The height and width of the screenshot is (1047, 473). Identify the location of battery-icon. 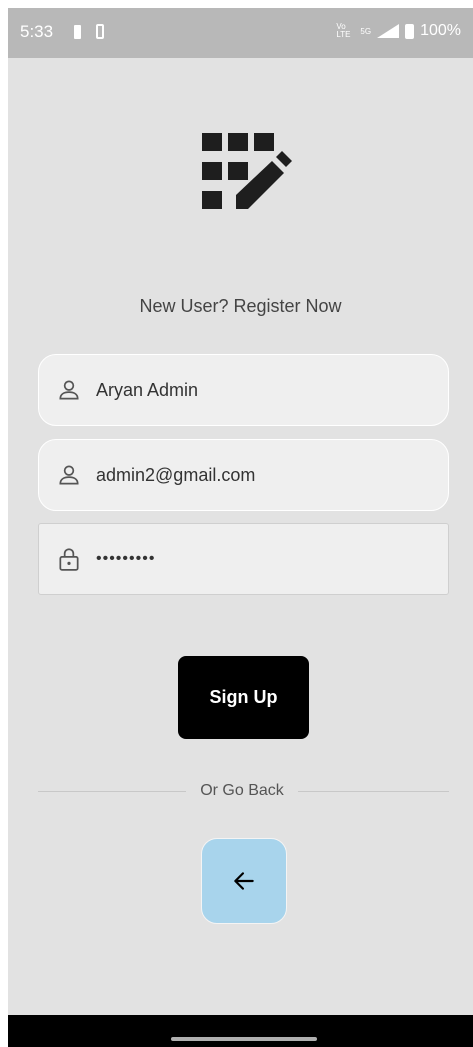
(410, 31).